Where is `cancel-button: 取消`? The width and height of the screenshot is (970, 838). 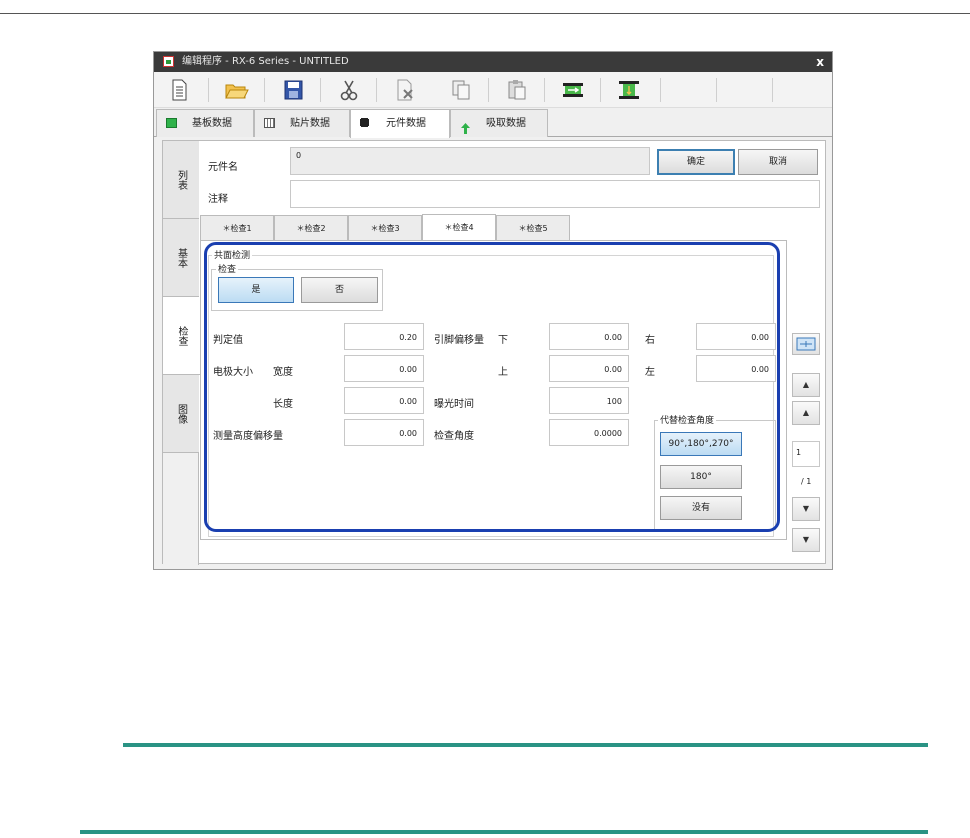
cancel-button: 取消 is located at coordinates (778, 162).